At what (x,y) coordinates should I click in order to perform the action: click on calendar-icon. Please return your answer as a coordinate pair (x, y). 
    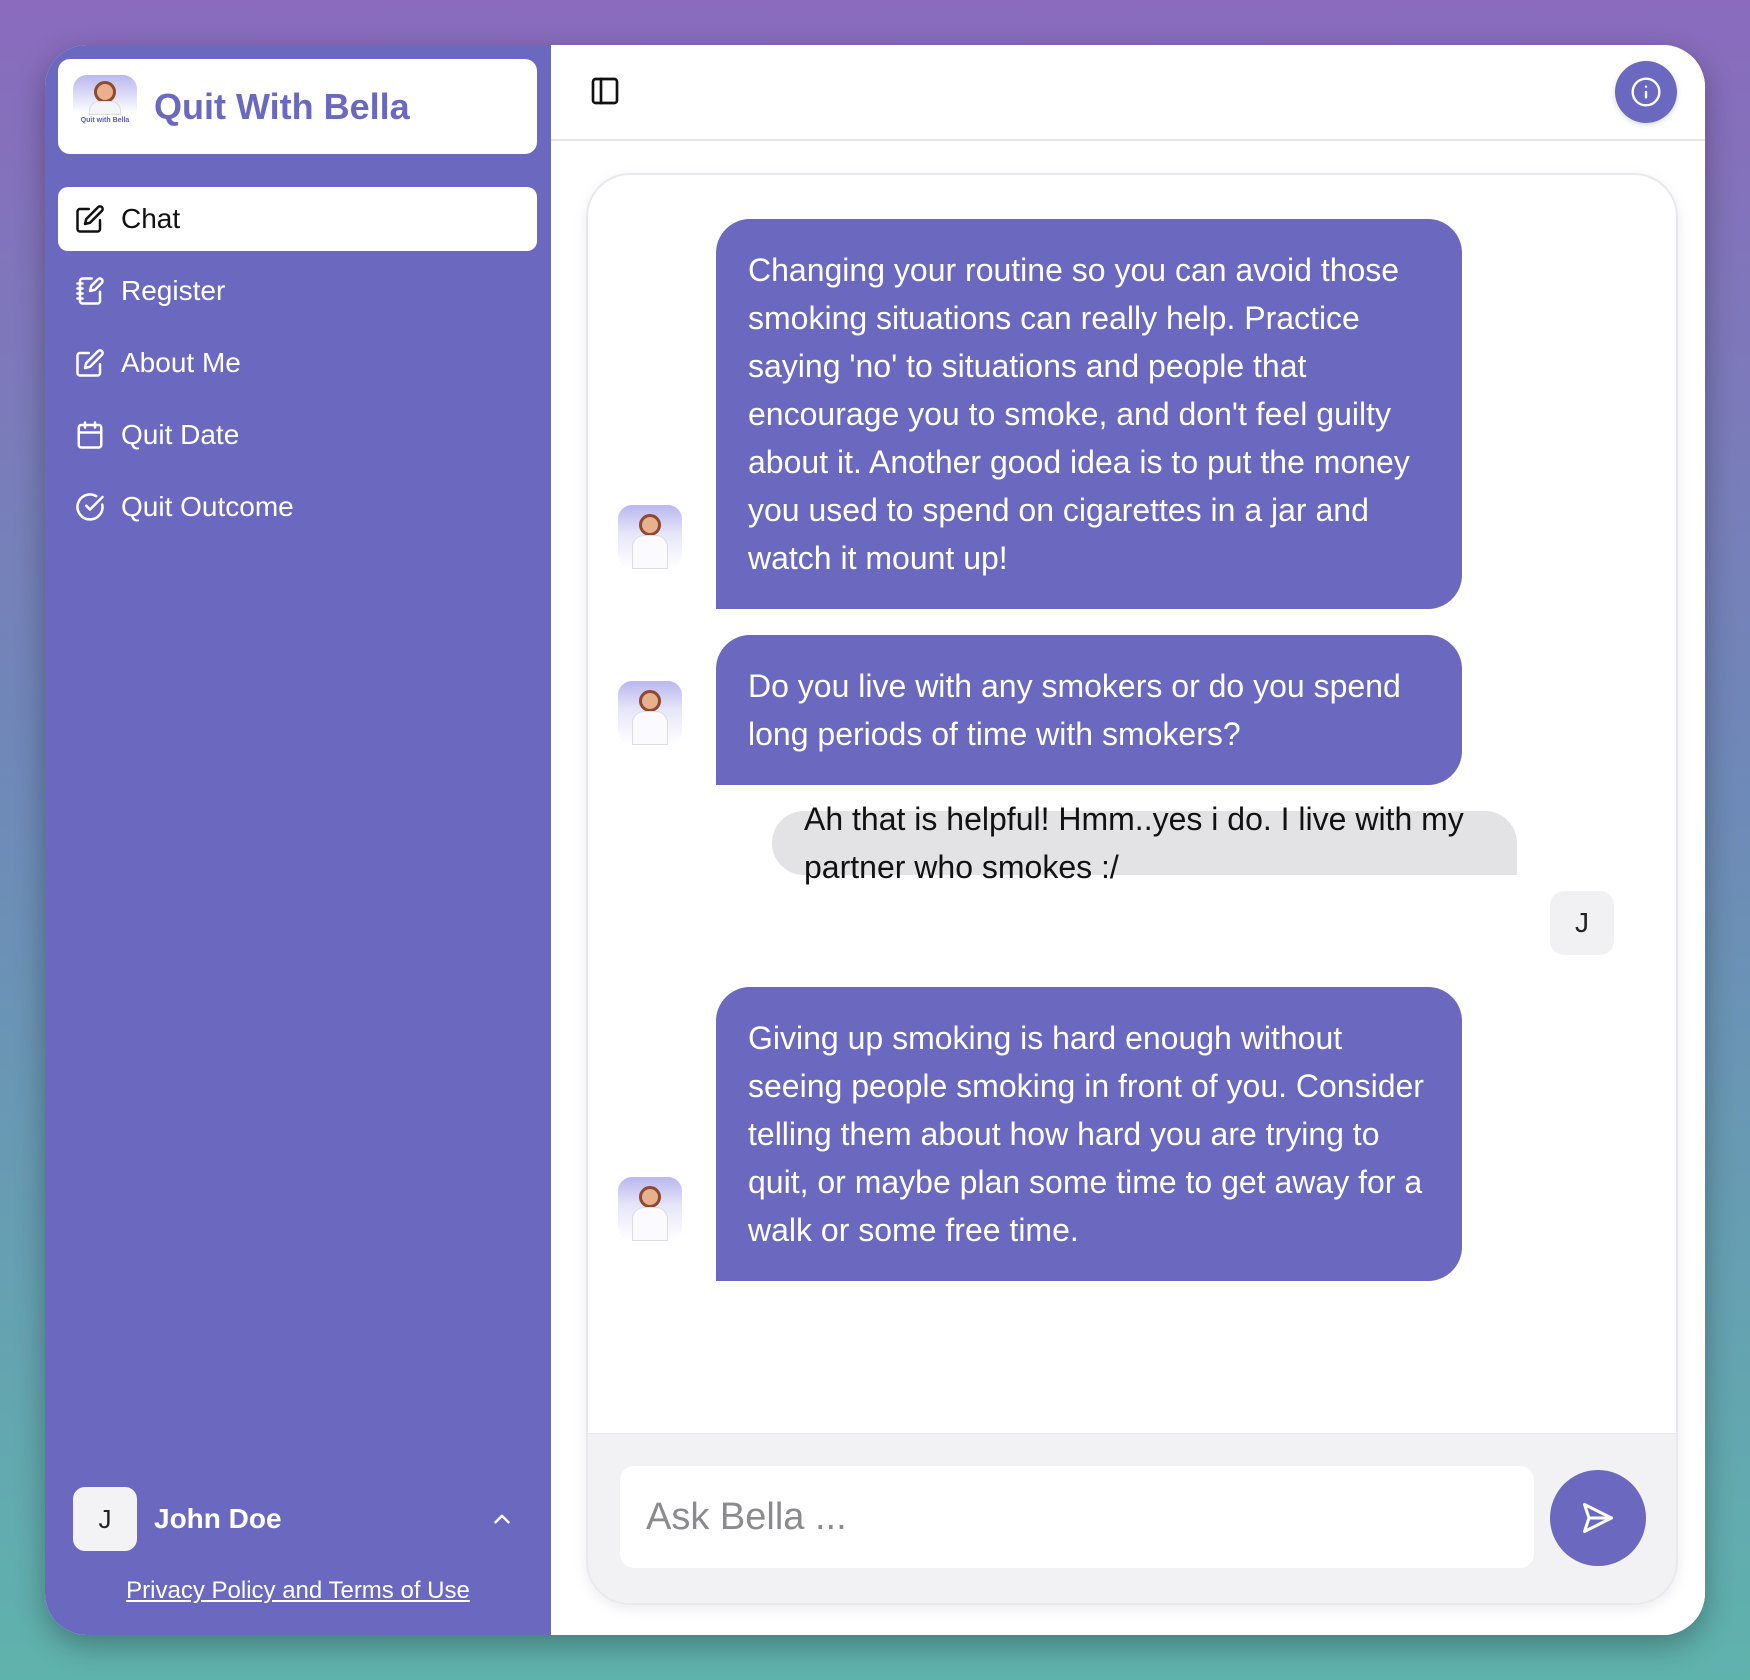
    Looking at the image, I should click on (90, 435).